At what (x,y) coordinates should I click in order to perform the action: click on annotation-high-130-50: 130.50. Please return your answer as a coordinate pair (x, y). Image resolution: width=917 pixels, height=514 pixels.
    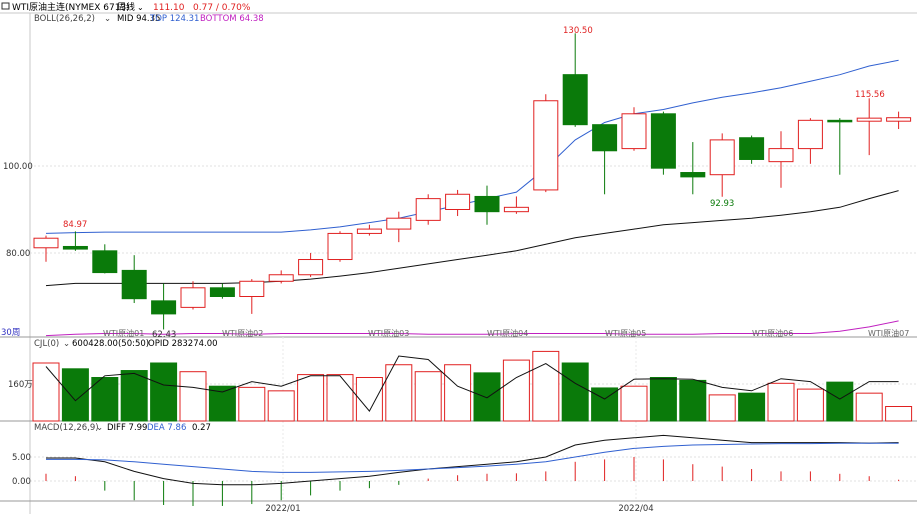
    Looking at the image, I should click on (578, 31).